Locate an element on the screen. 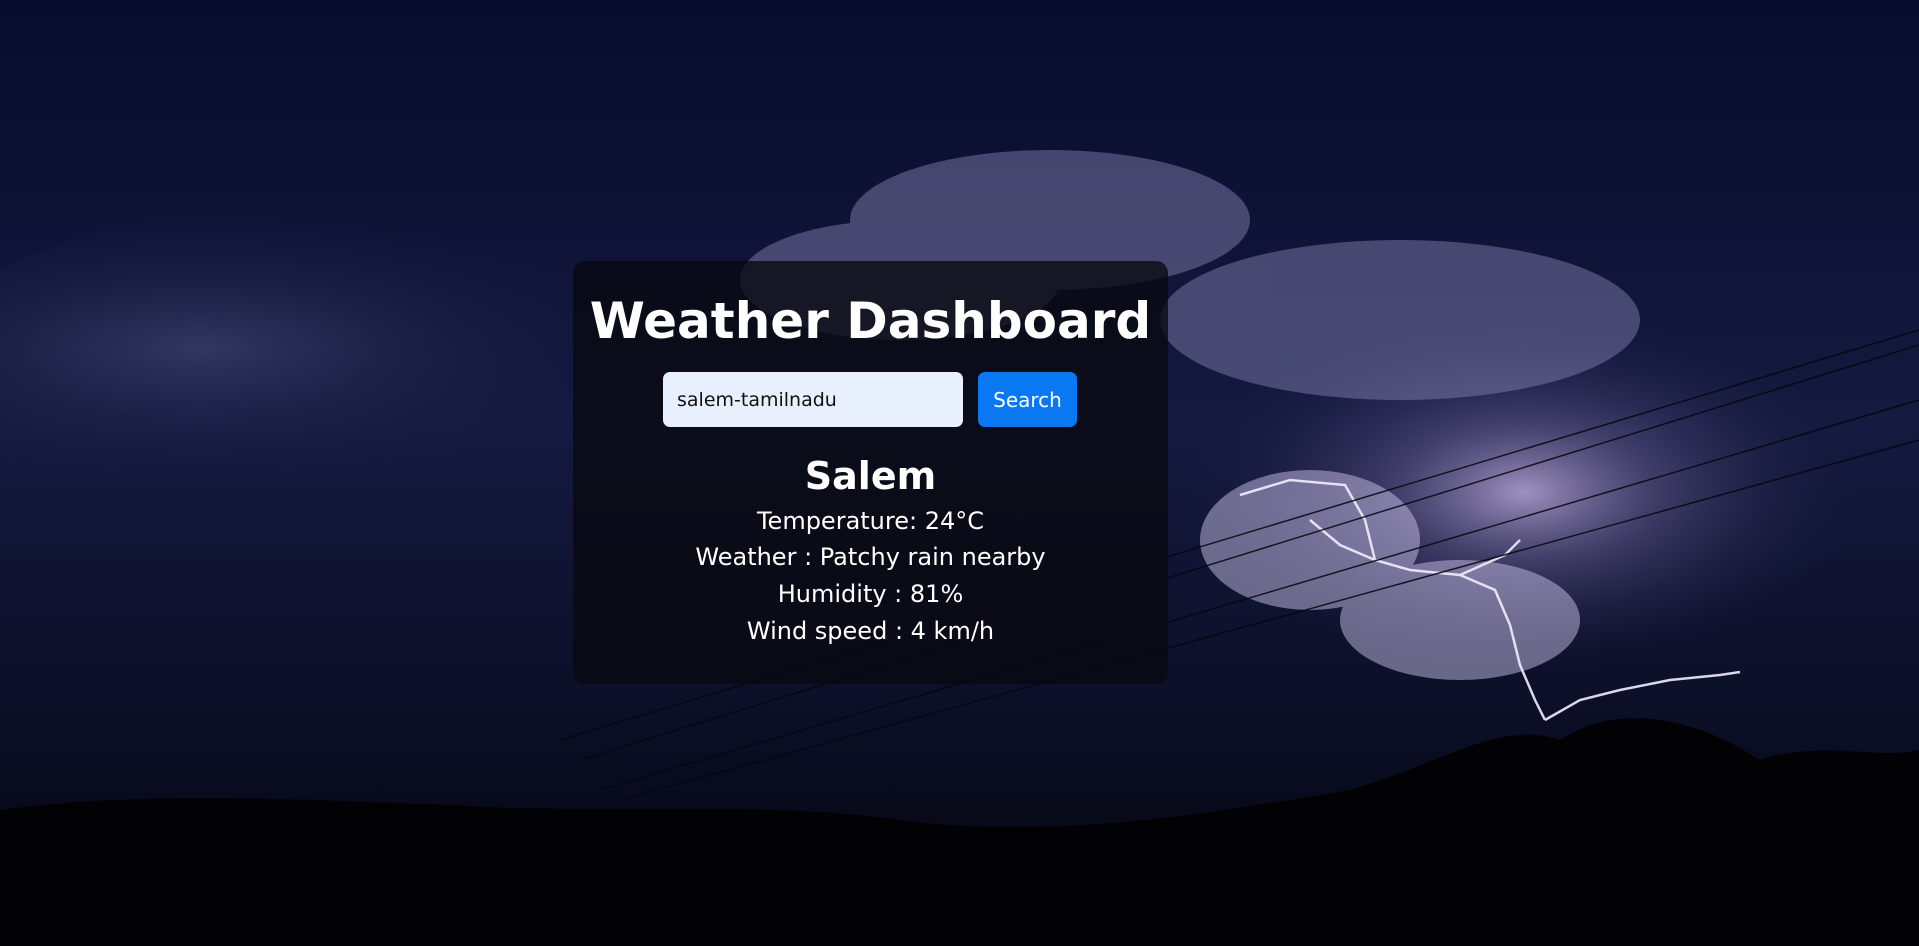  page-title: Weather Dashboard is located at coordinates (870, 321).